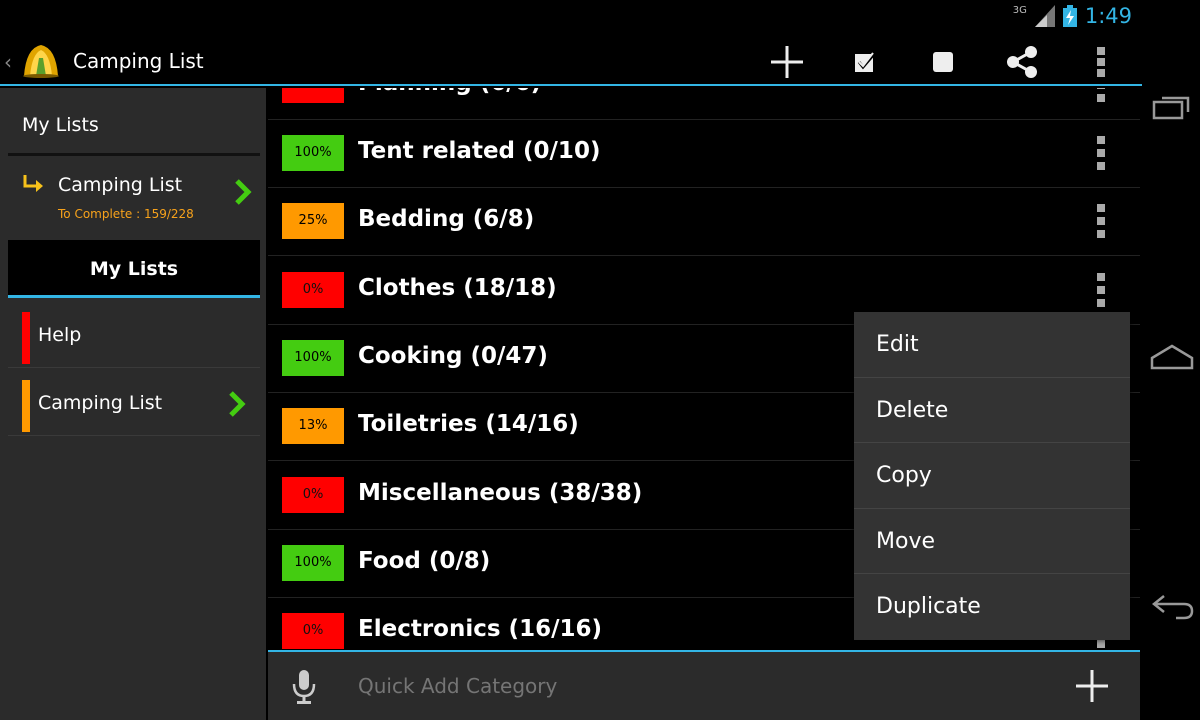 The height and width of the screenshot is (720, 1200). I want to click on status-icons: 3G 1:49, so click(1072, 16).